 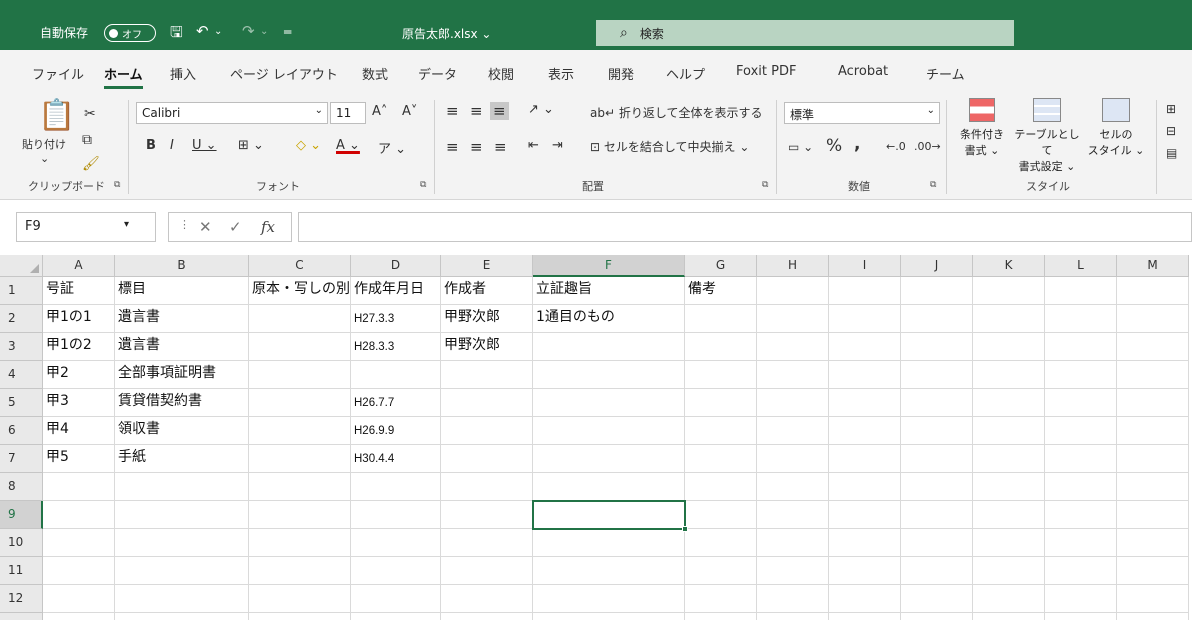 I want to click on cell-h8, so click(x=793, y=487).